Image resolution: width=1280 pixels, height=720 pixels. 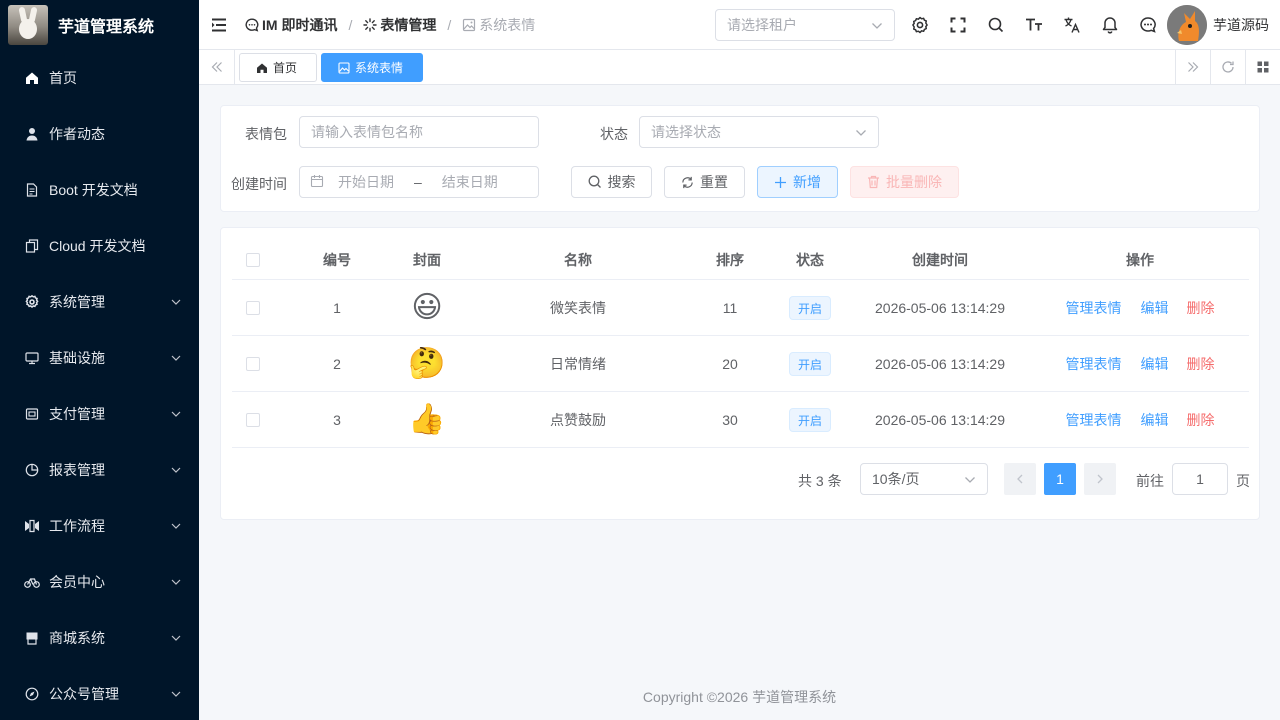 What do you see at coordinates (1060, 479) in the screenshot?
I see `page-number-button: 1` at bounding box center [1060, 479].